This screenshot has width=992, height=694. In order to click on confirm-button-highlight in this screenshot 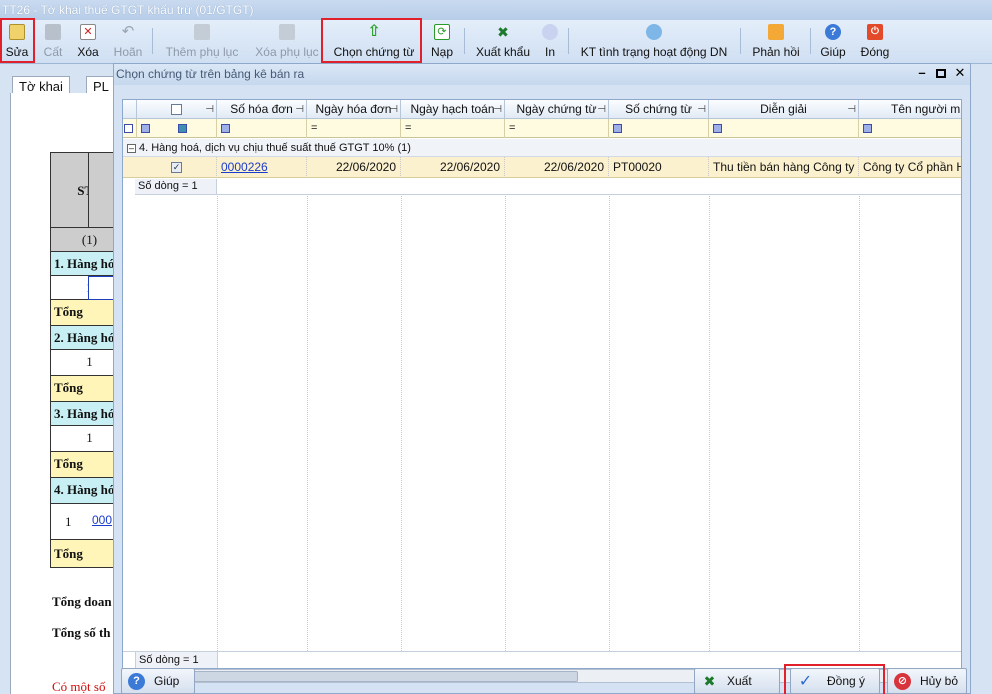, I will do `click(834, 679)`.